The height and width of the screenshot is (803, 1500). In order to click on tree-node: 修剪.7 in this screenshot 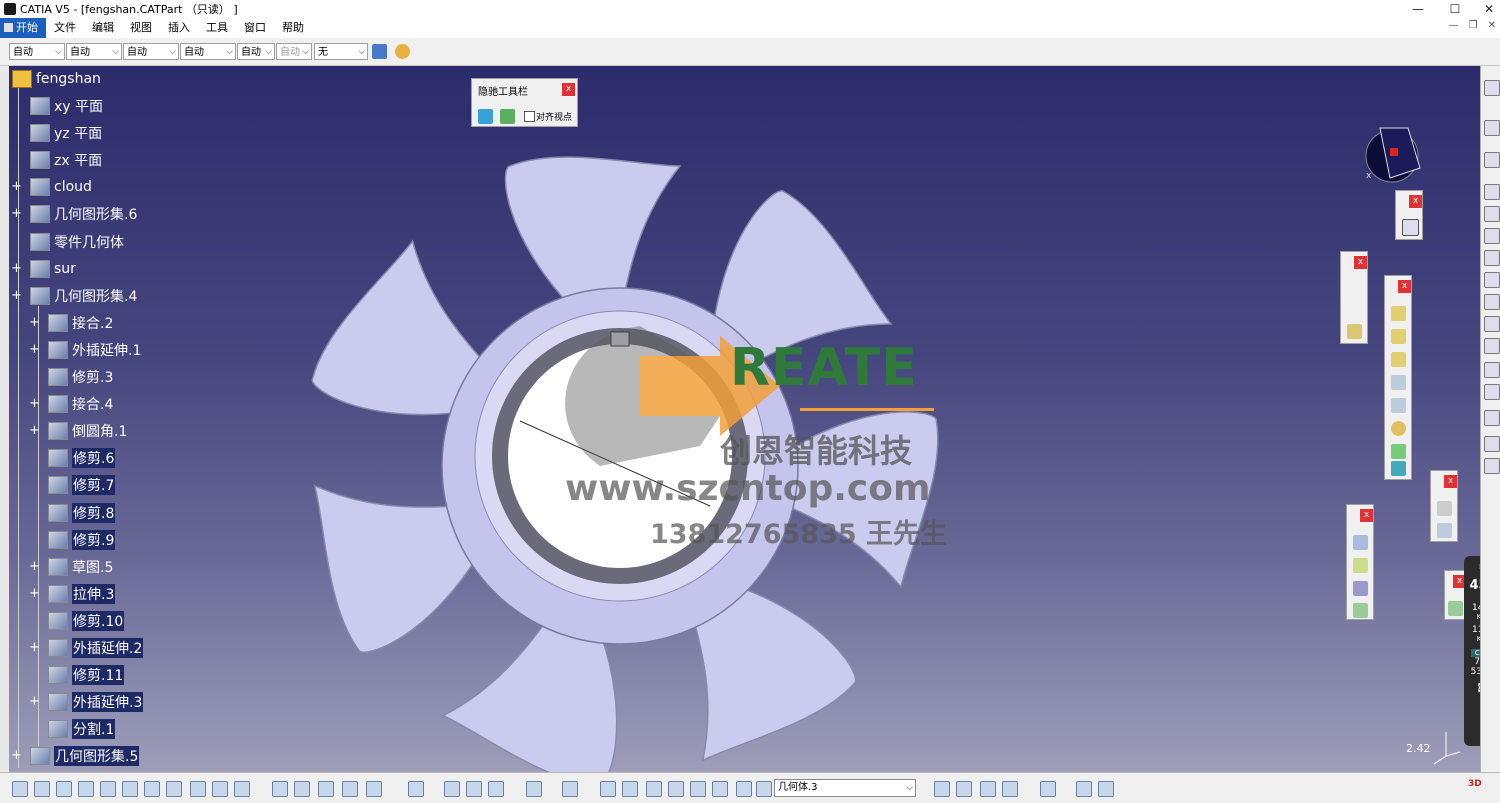, I will do `click(82, 485)`.